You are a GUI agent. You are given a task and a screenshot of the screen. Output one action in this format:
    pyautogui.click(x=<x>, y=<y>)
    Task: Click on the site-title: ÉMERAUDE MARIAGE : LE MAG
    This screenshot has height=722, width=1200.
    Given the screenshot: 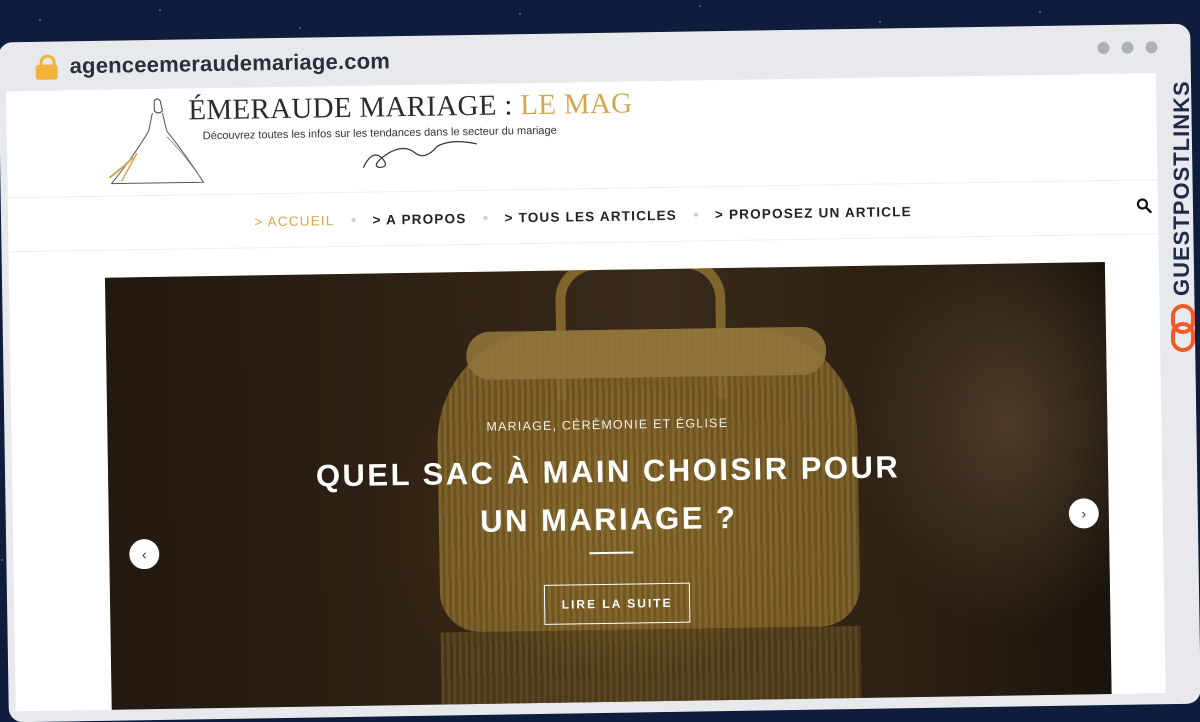 What is the action you would take?
    pyautogui.click(x=410, y=107)
    